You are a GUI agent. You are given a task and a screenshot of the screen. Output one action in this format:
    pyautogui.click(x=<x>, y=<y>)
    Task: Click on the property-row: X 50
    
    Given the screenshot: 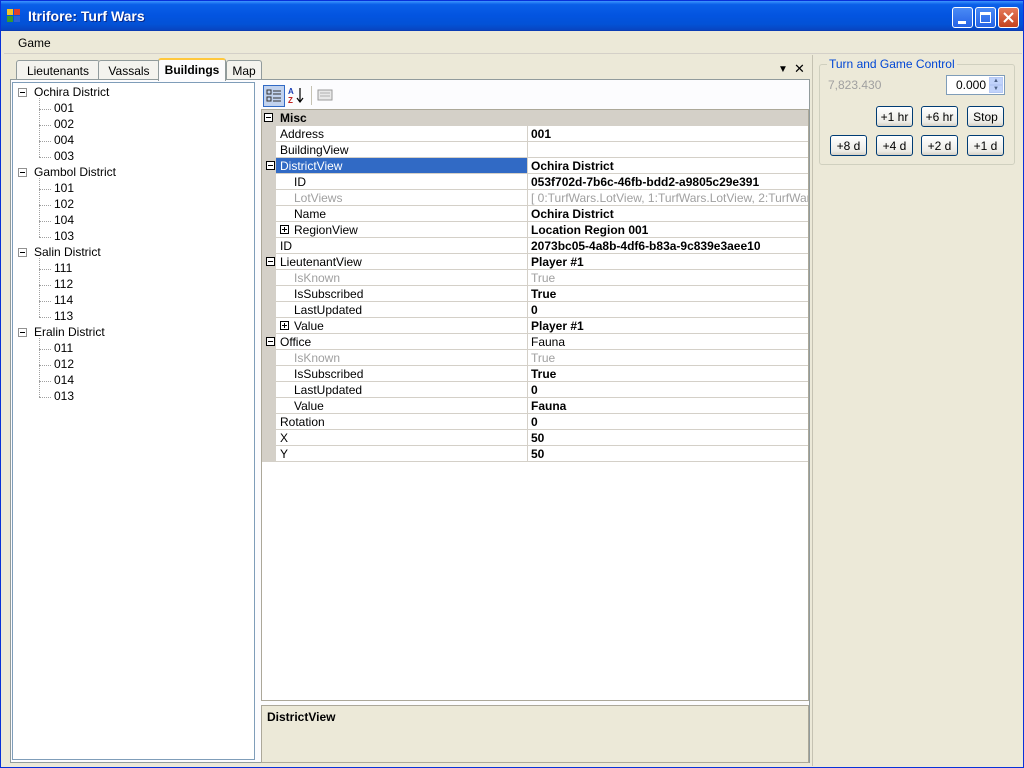 What is the action you would take?
    pyautogui.click(x=535, y=438)
    